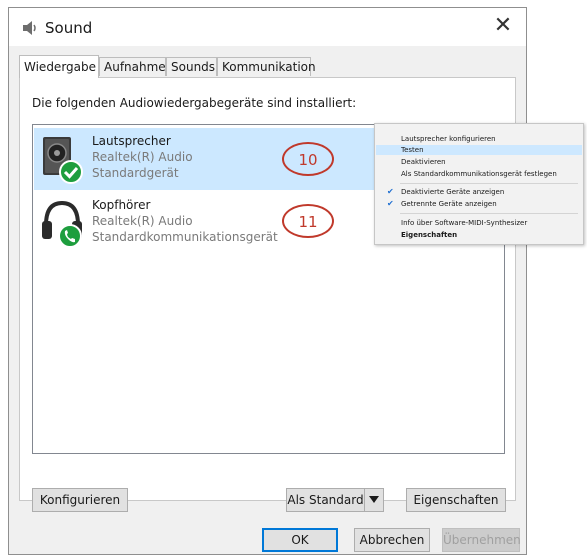  What do you see at coordinates (70, 236) in the screenshot?
I see `phone-badge-icon` at bounding box center [70, 236].